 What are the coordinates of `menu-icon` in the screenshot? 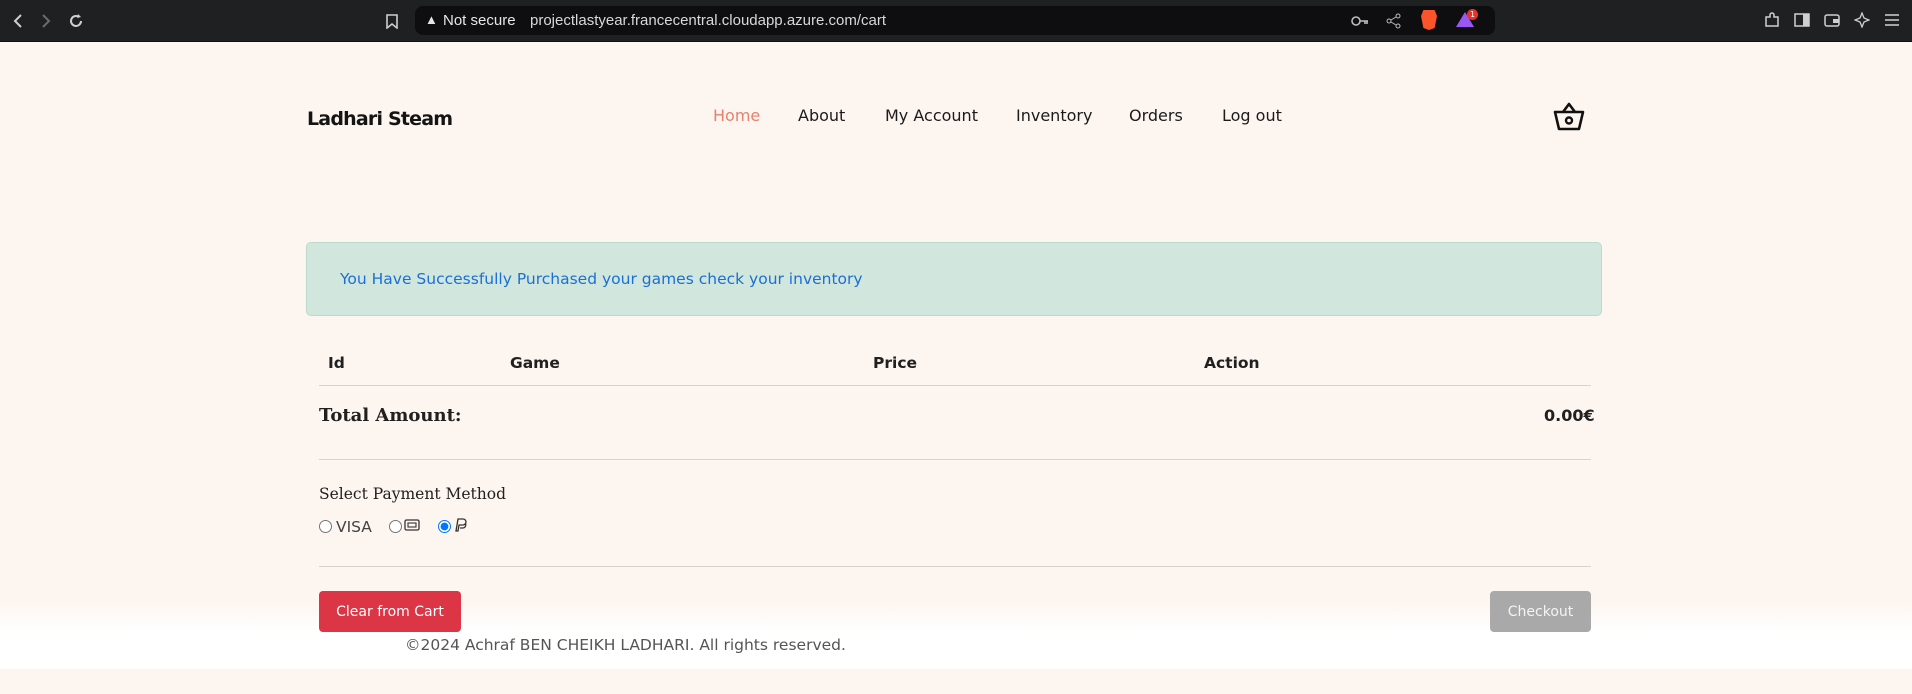 It's located at (1892, 20).